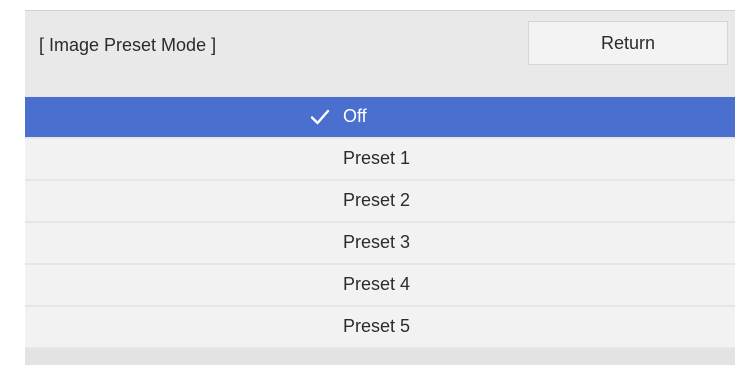 The height and width of the screenshot is (365, 735). Describe the element at coordinates (128, 45) in the screenshot. I see `panel-title: [ Image Preset Mode ]` at that location.